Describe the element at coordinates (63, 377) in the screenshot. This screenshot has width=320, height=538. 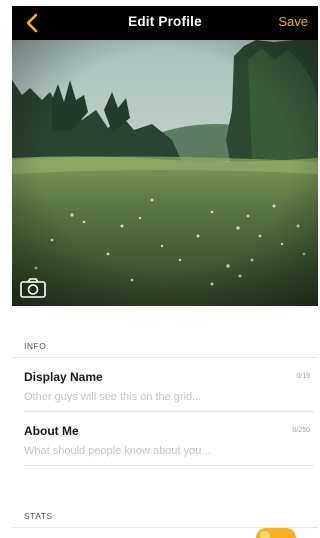
I see `display-name-label: Display Name` at that location.